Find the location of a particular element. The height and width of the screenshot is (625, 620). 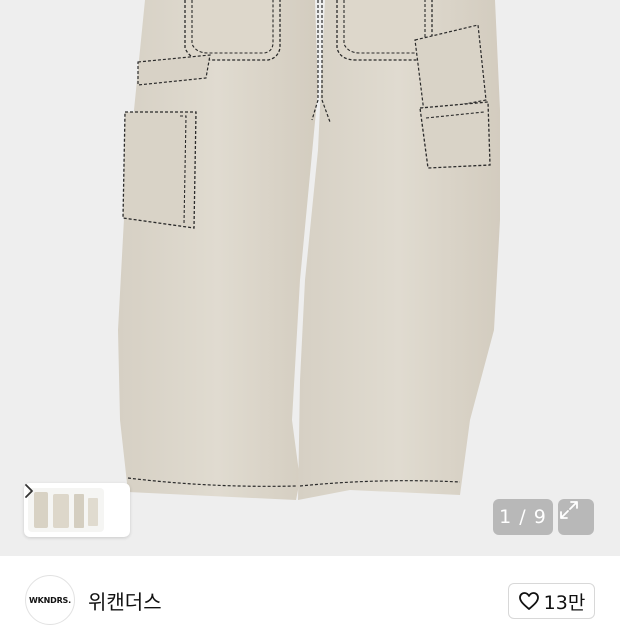

thumbnail-pants-icon is located at coordinates (66, 510).